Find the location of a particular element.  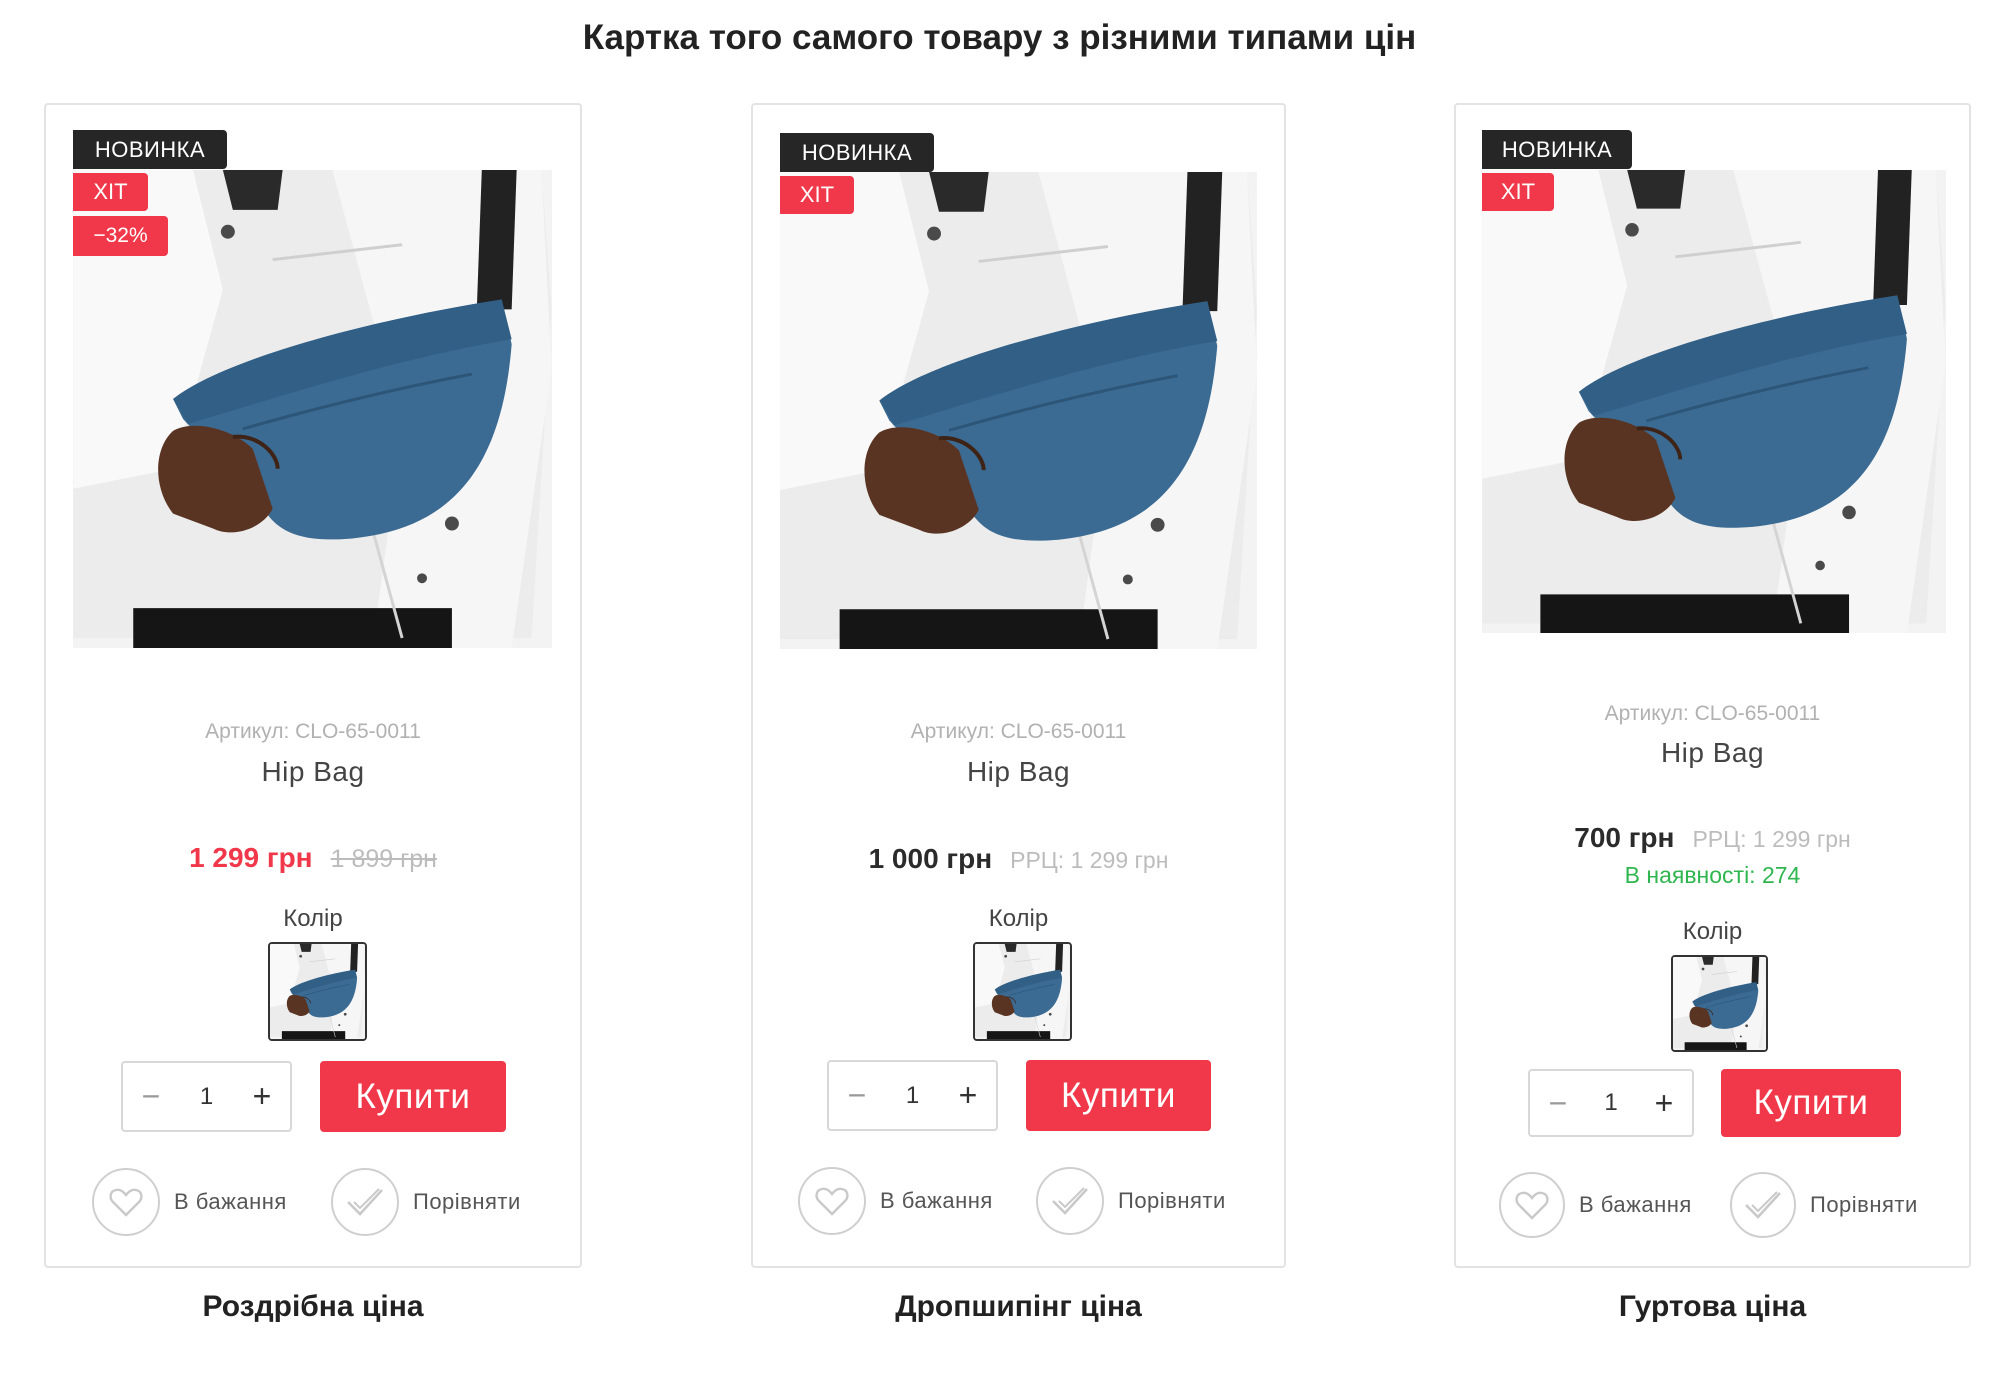

card-caption: Гуртова ціна is located at coordinates (1712, 1306).